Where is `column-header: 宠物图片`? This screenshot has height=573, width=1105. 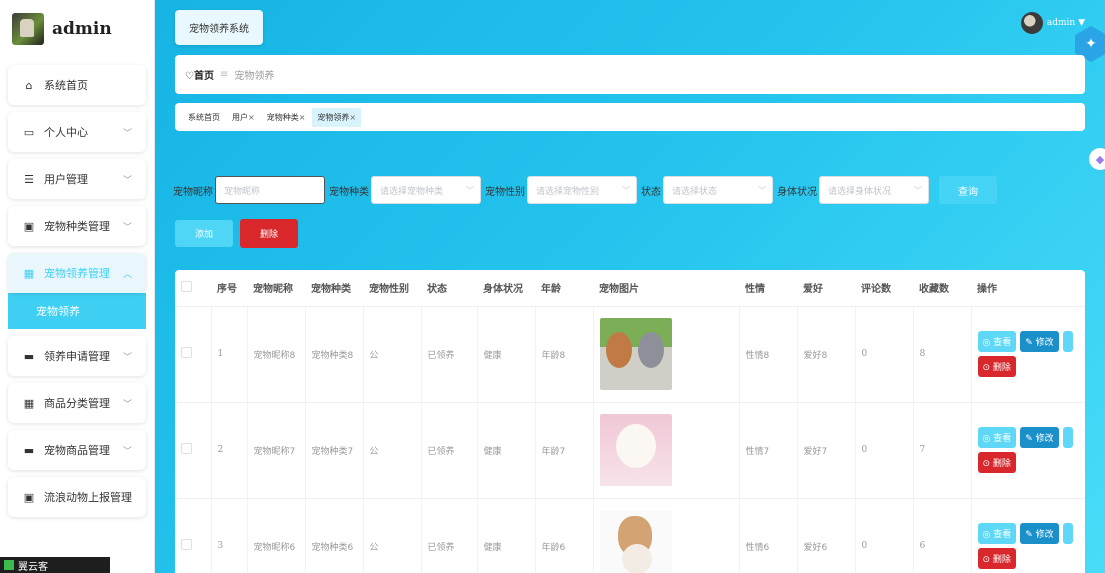
column-header: 宠物图片 is located at coordinates (666, 288).